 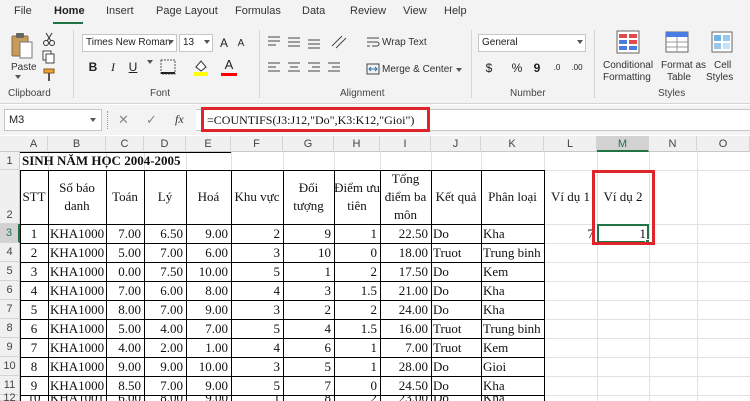 I want to click on cell-dt: 4, so click(x=308, y=328).